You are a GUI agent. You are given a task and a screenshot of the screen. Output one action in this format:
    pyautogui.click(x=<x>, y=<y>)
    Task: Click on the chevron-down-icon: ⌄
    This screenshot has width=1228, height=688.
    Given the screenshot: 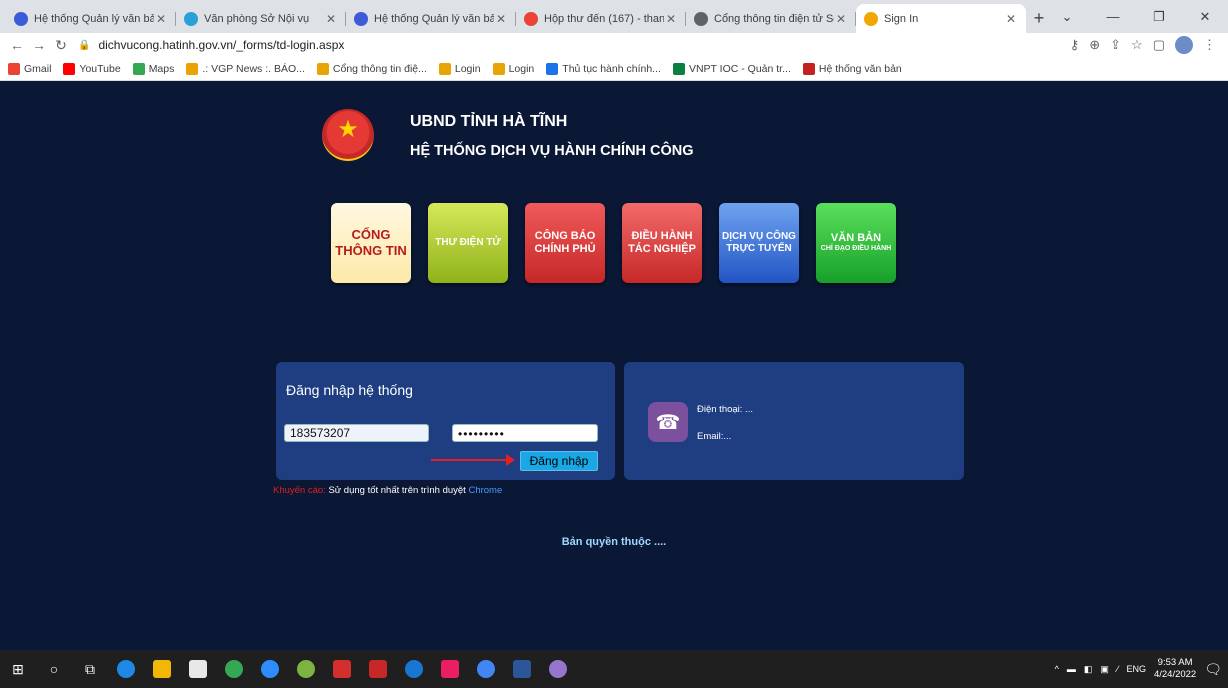 What is the action you would take?
    pyautogui.click(x=1067, y=16)
    